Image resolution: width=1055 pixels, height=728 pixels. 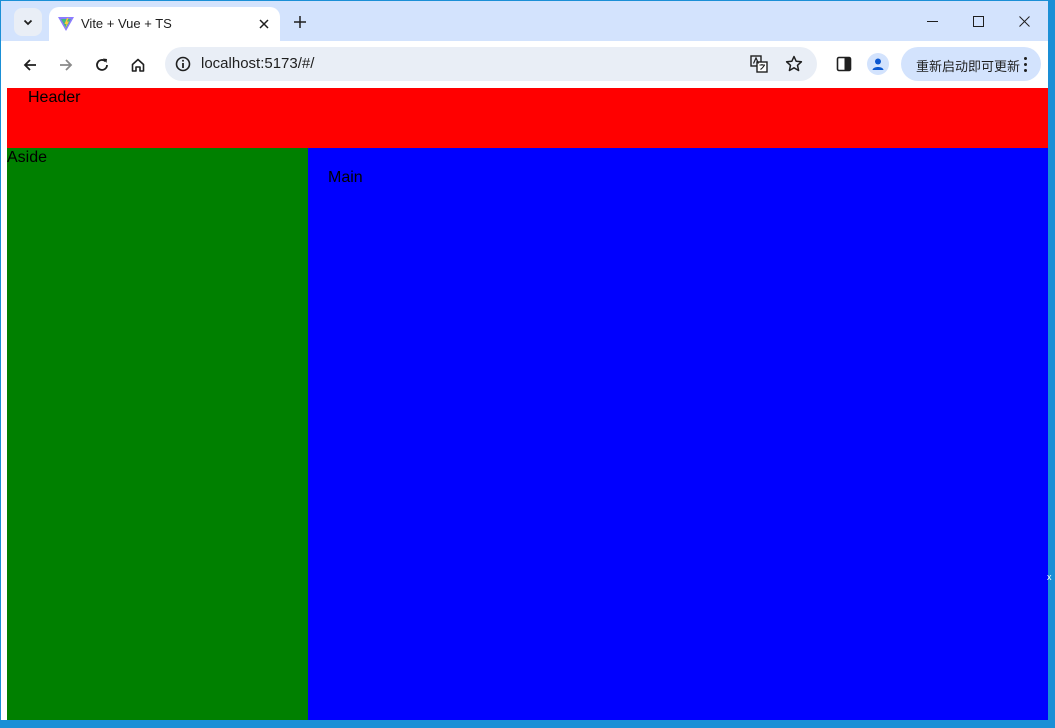 What do you see at coordinates (524, 21) in the screenshot?
I see `tab-strip: Vite + Vue + TS` at bounding box center [524, 21].